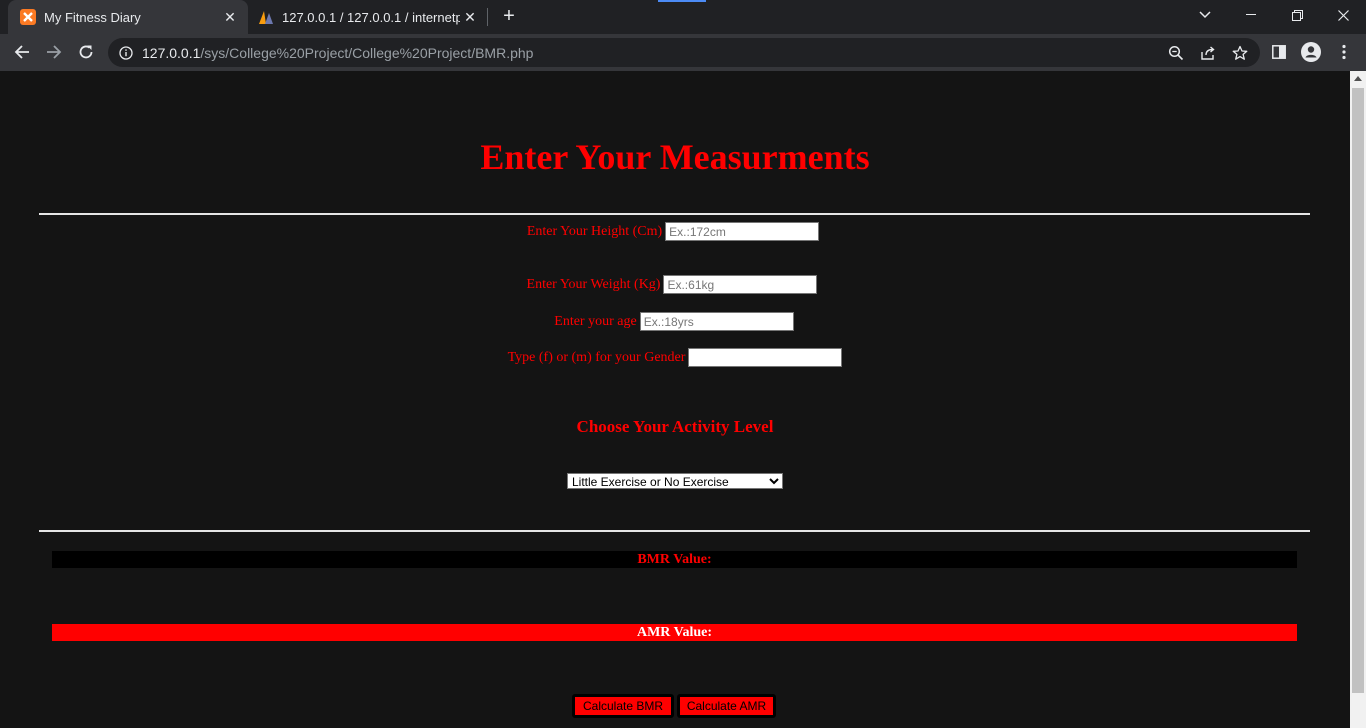  Describe the element at coordinates (171, 52) in the screenshot. I see `url-host: 127.0.0.1` at that location.